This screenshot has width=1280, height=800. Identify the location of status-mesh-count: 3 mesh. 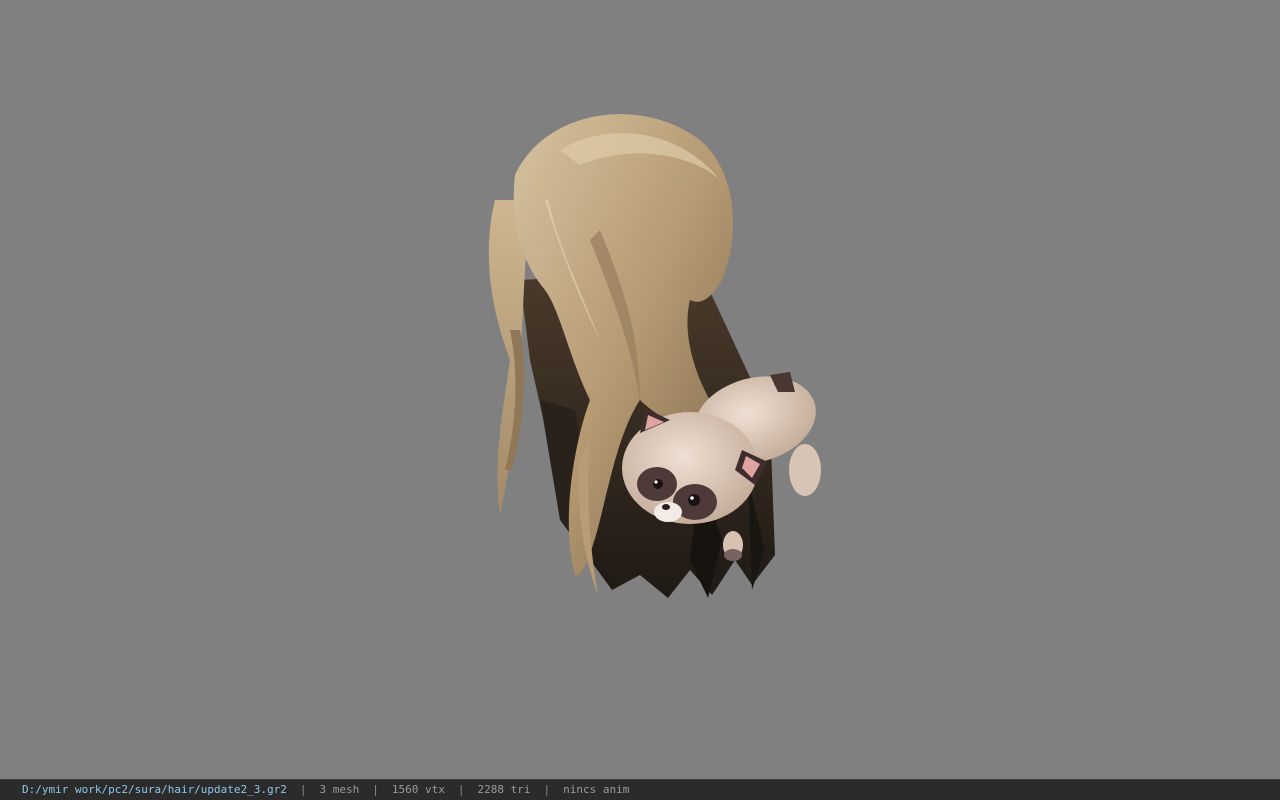
(339, 789).